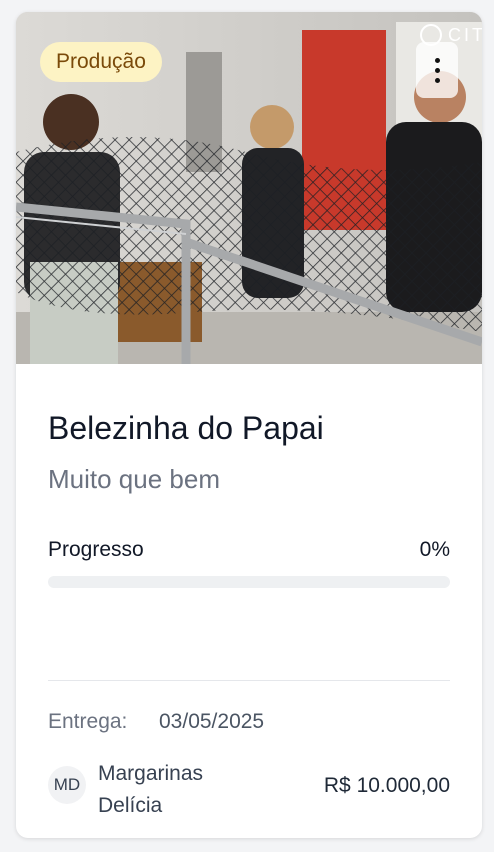 The width and height of the screenshot is (494, 852). I want to click on delivery-date: 03/05/2025, so click(212, 721).